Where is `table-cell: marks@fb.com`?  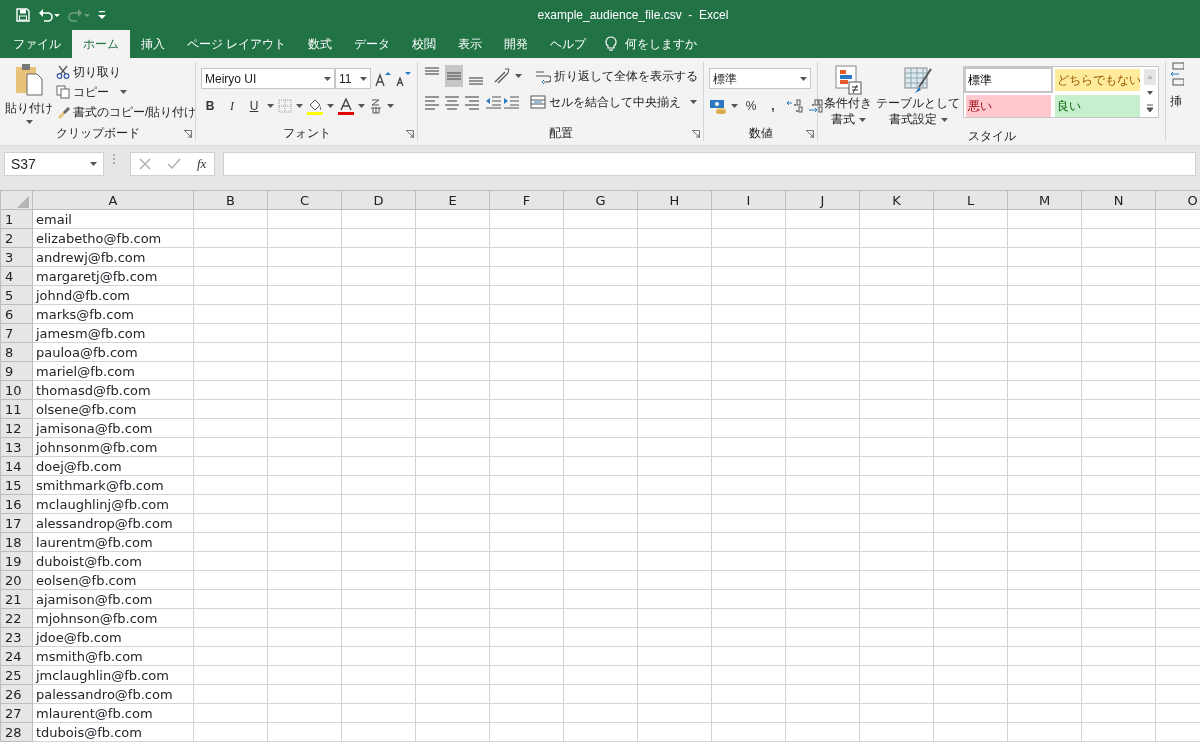 table-cell: marks@fb.com is located at coordinates (113, 314).